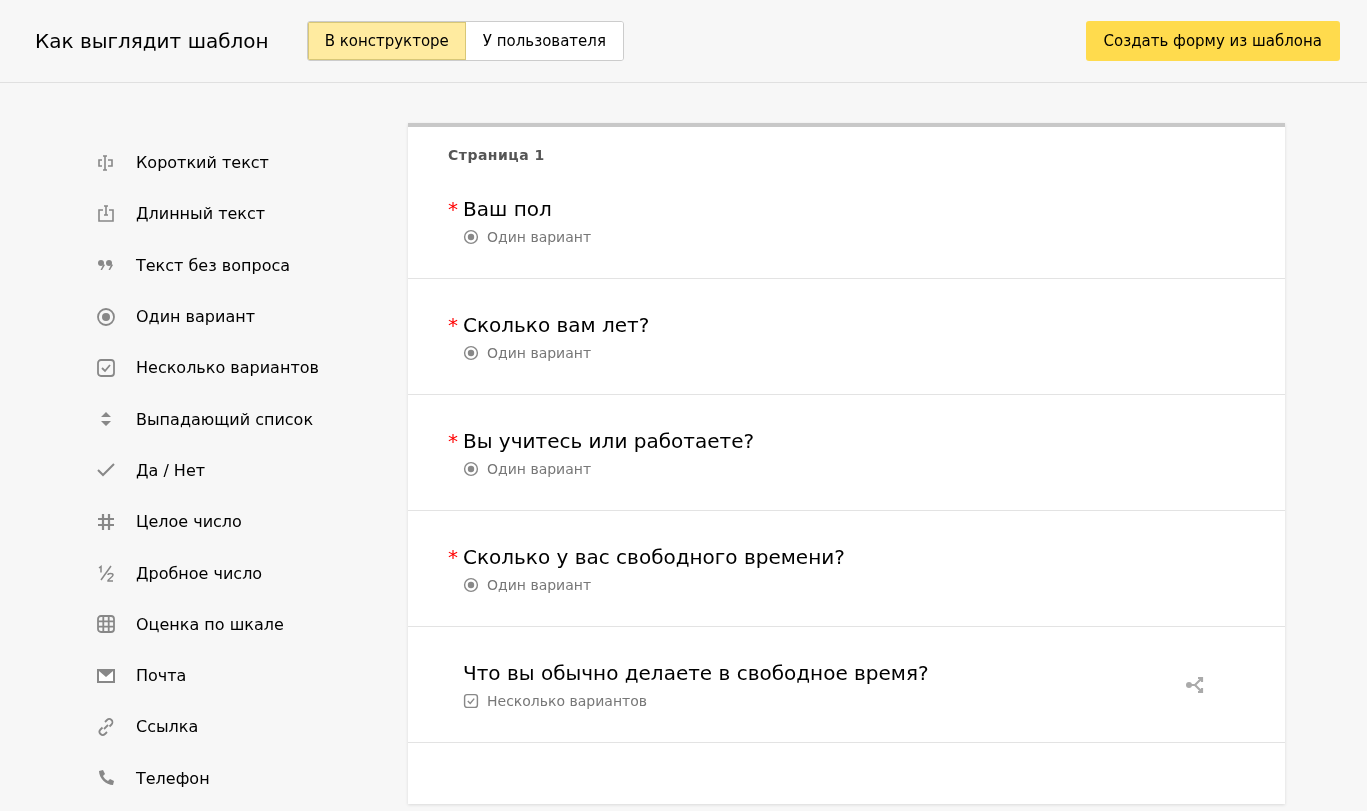  Describe the element at coordinates (106, 726) in the screenshot. I see `link-icon` at that location.